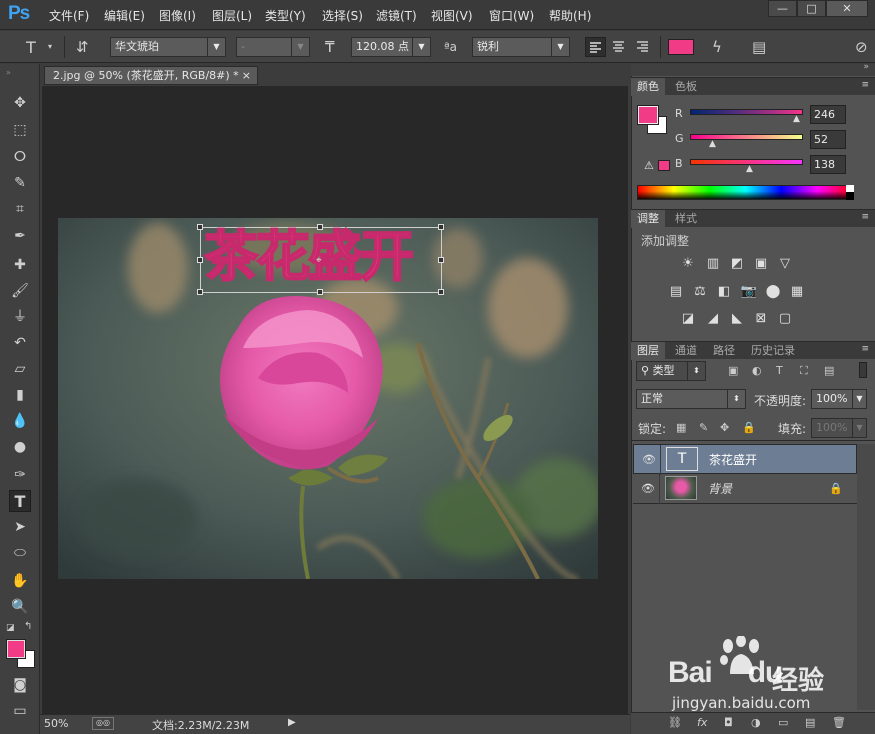  I want to click on slider-thumb-r: ▲, so click(796, 119).